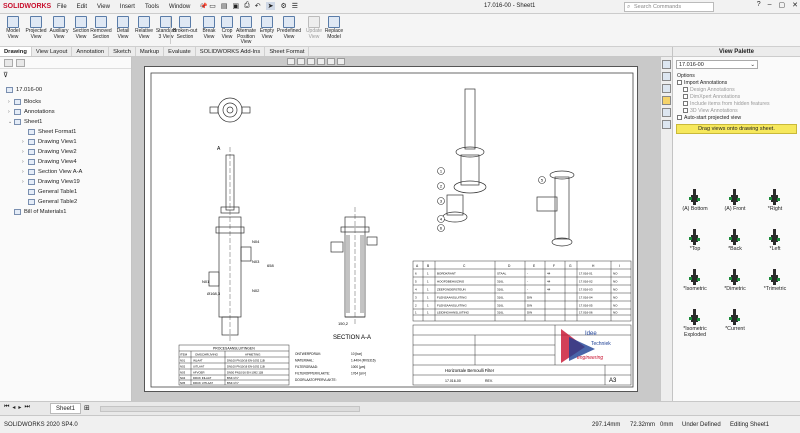 The width and height of the screenshot is (800, 433). I want to click on tree-item-blocks: › Blocks, so click(24, 102).